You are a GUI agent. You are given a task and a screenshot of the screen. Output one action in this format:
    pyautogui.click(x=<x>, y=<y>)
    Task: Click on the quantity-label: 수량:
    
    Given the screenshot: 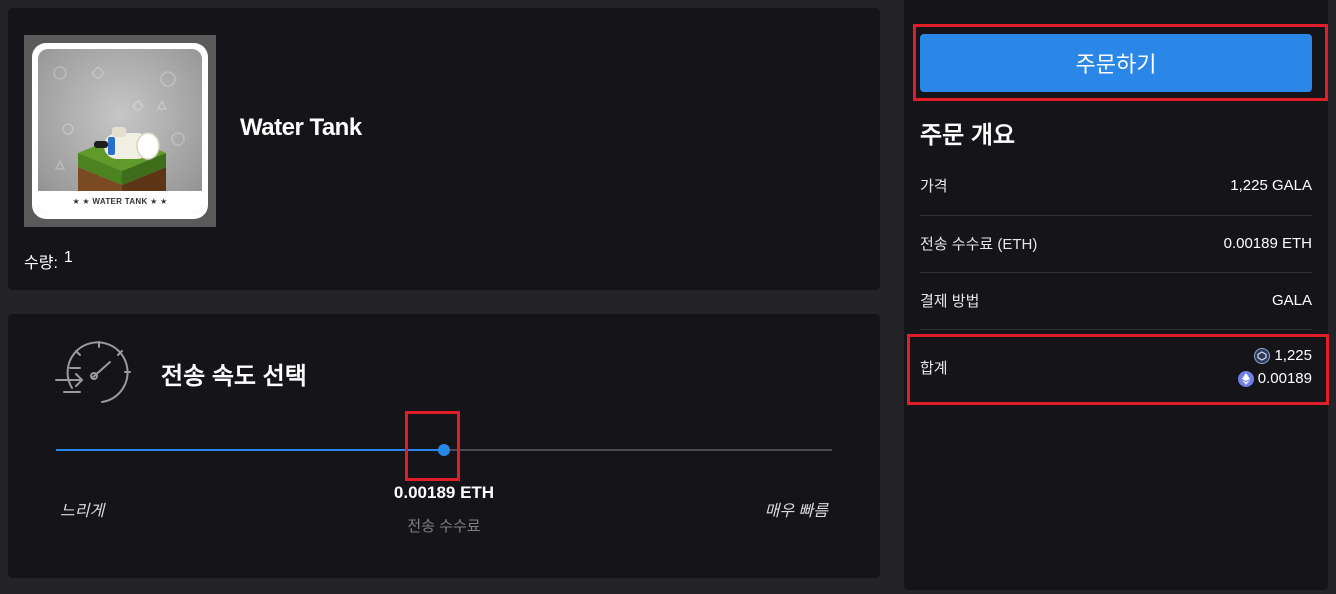 What is the action you would take?
    pyautogui.click(x=41, y=263)
    